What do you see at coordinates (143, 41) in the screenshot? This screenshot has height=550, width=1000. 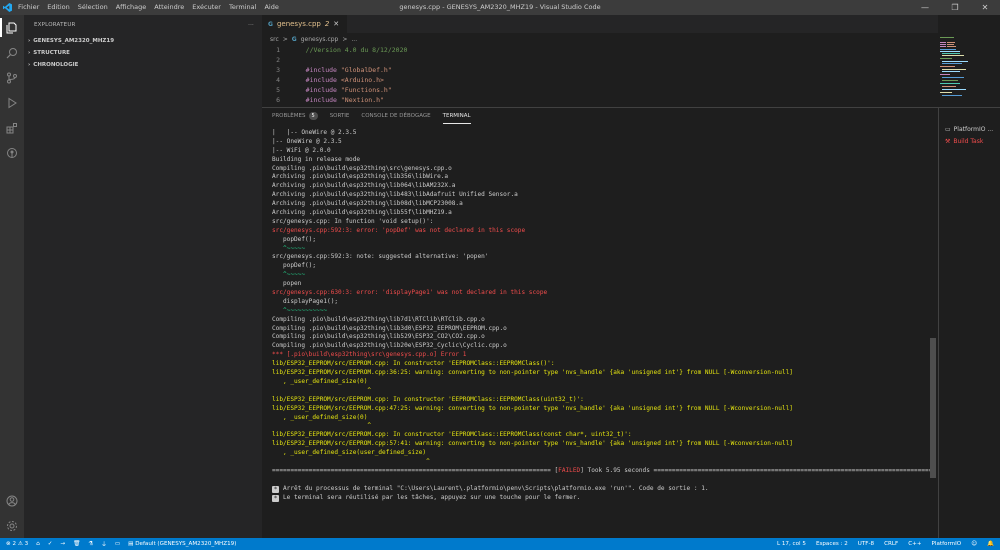 I see `section-workspace: › GENESYS_AM2320_MHZ19` at bounding box center [143, 41].